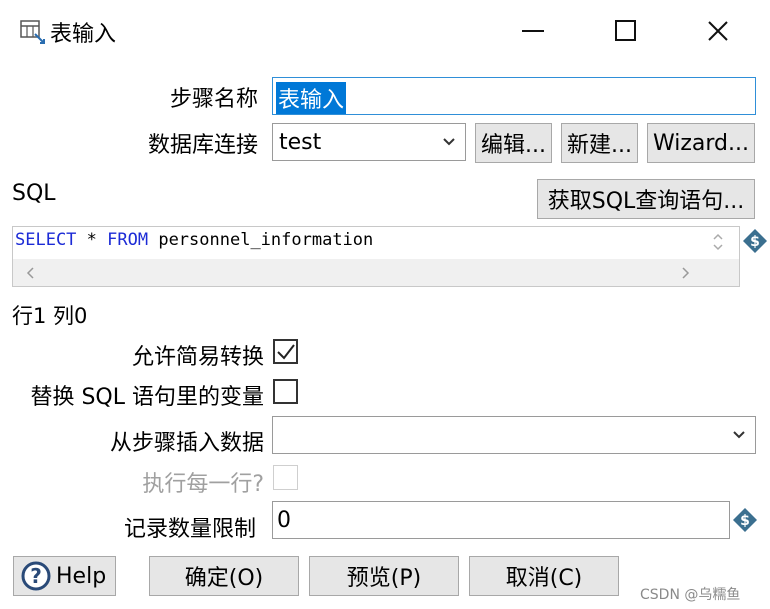 The image size is (770, 609). Describe the element at coordinates (514, 435) in the screenshot. I see `insert-from-step-select` at that location.